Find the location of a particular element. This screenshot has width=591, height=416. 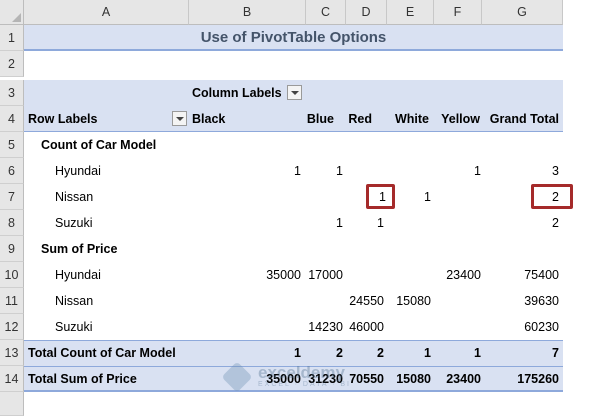

select-all-corner is located at coordinates (12, 12).